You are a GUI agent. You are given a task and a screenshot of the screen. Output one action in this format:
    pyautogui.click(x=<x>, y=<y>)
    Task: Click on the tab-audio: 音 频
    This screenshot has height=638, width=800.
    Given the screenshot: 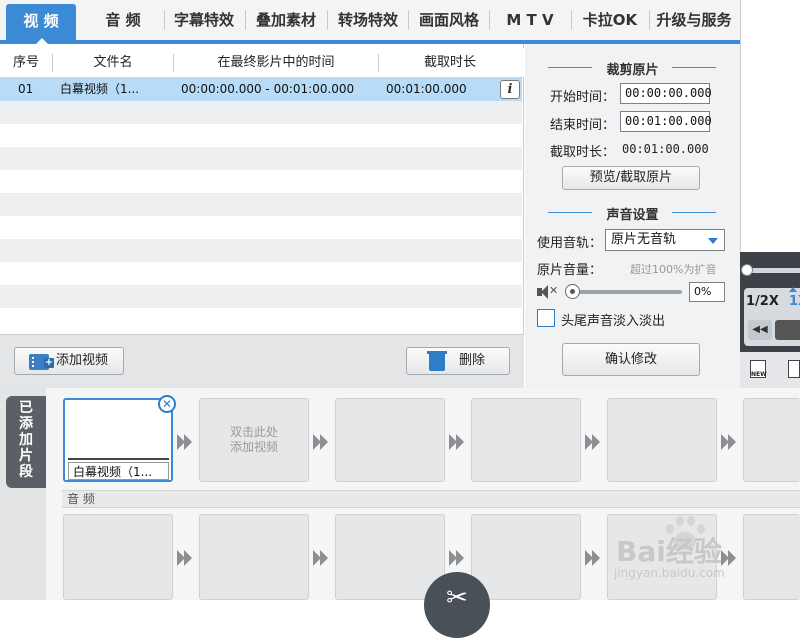 What is the action you would take?
    pyautogui.click(x=123, y=20)
    